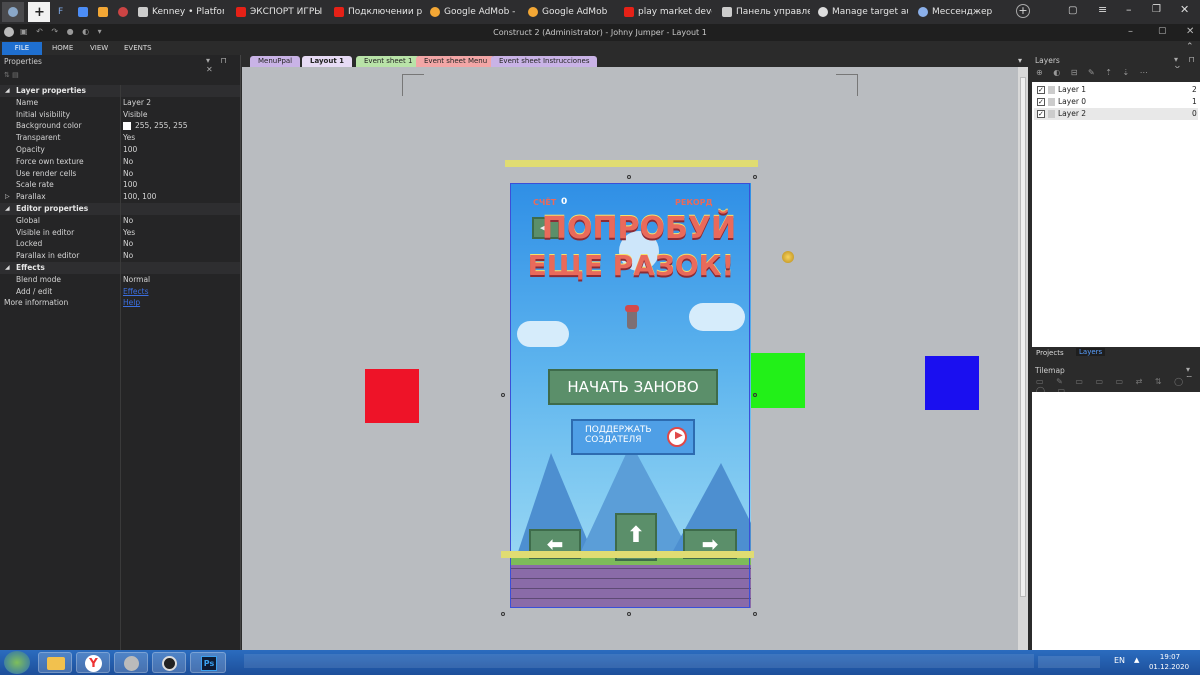  What do you see at coordinates (275, 61) in the screenshot?
I see `tab-menuppal: MenuPpal` at bounding box center [275, 61].